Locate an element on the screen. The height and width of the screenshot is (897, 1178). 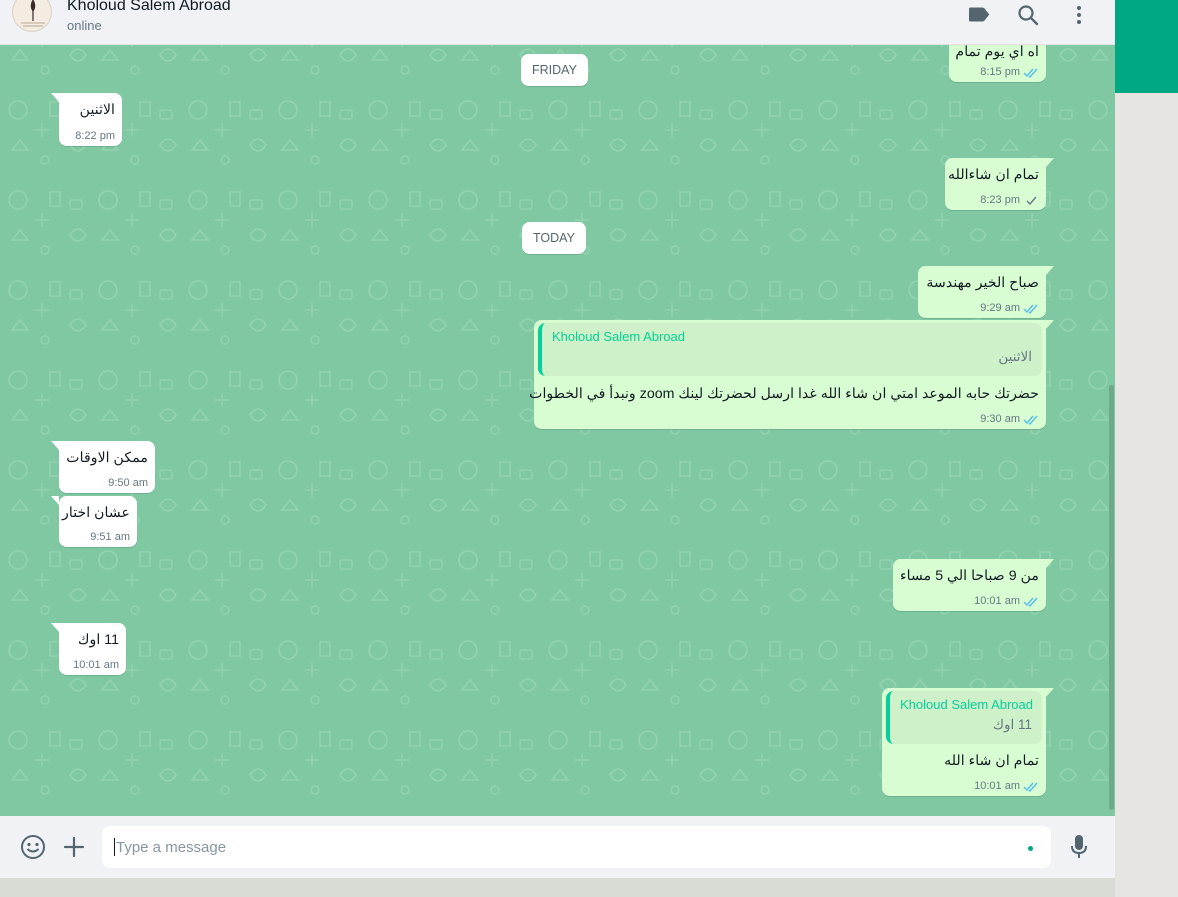
side-accent is located at coordinates (1146, 46).